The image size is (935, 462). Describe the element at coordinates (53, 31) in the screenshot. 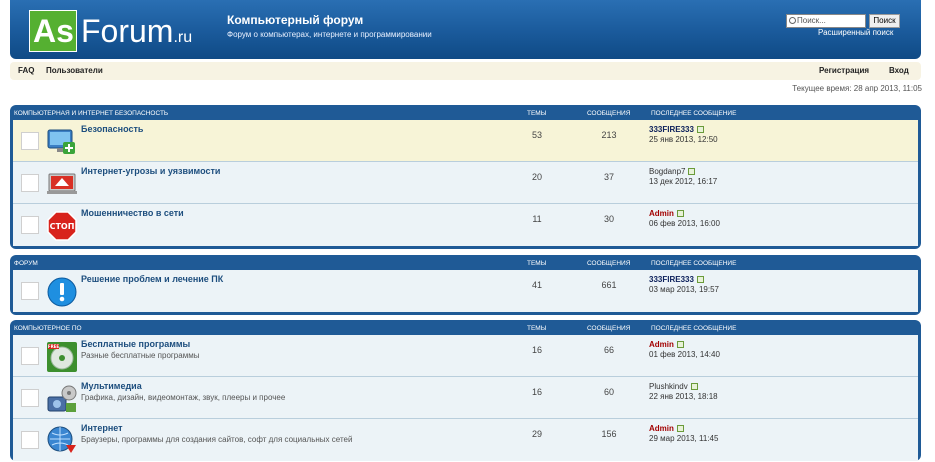

I see `logo-as-text: As` at that location.